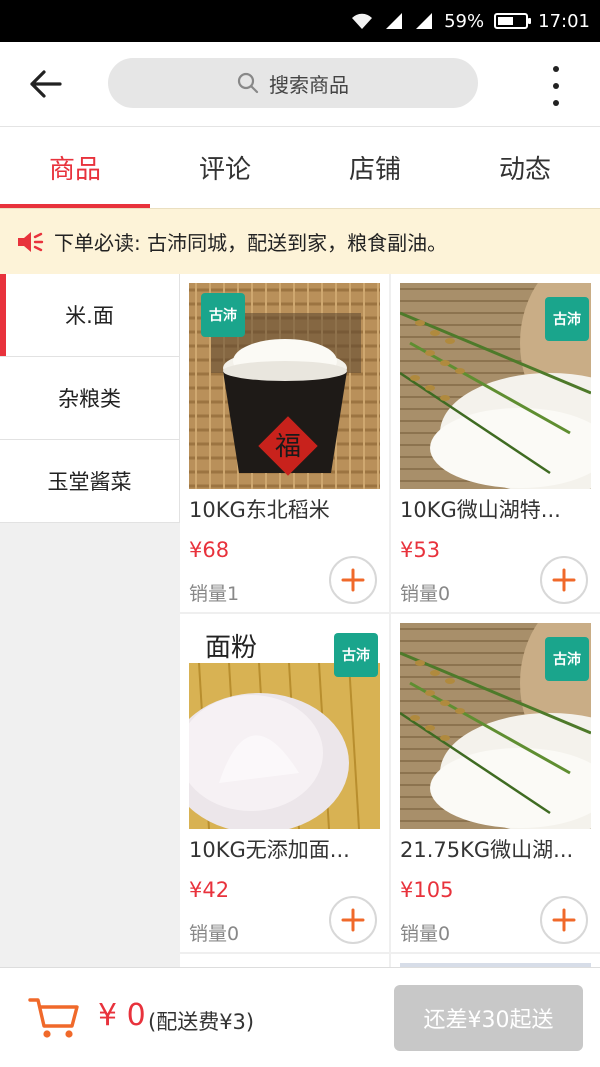  Describe the element at coordinates (225, 167) in the screenshot. I see `tab-reviews: 评论` at that location.